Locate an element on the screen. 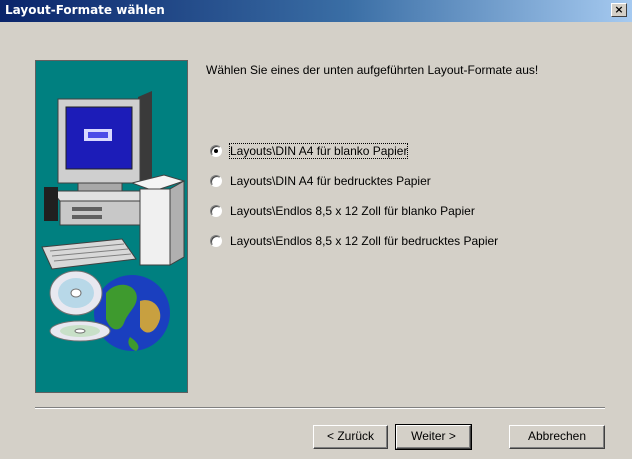  title-bar: Layout-Formate wählen × is located at coordinates (316, 11).